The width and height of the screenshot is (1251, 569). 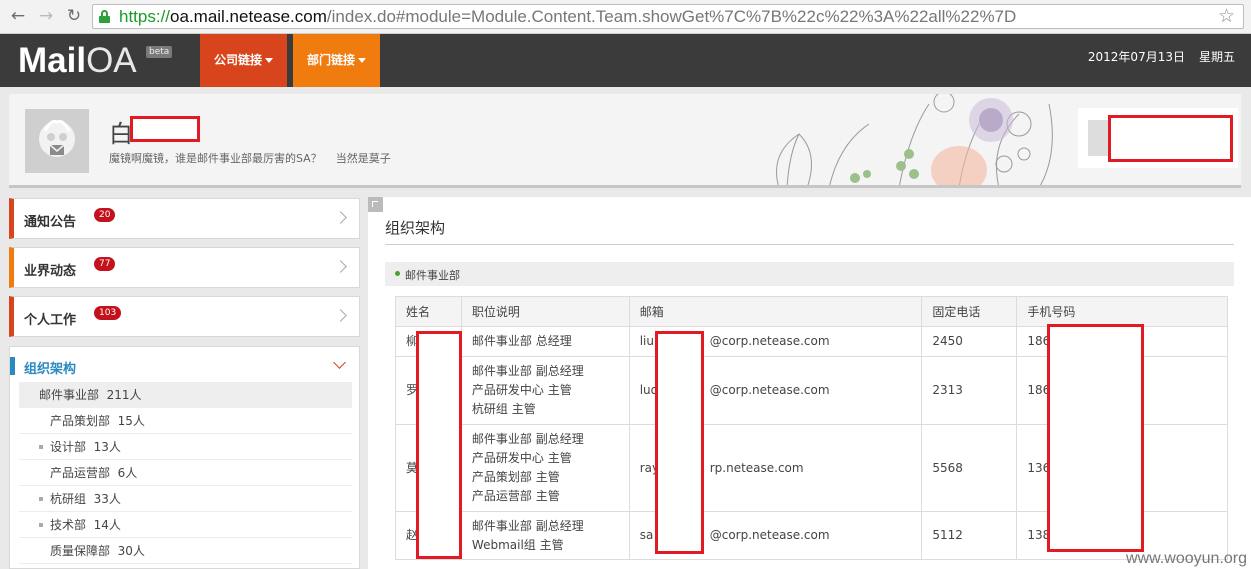 What do you see at coordinates (969, 468) in the screenshot?
I see `phone-cell: 5568` at bounding box center [969, 468].